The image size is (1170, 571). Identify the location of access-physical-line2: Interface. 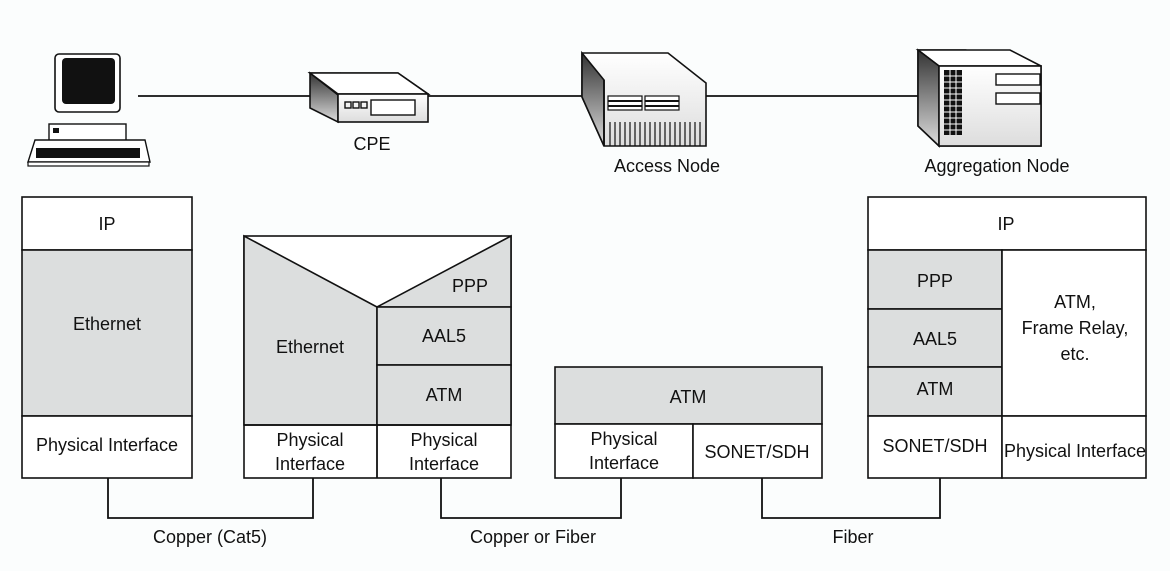
(624, 463).